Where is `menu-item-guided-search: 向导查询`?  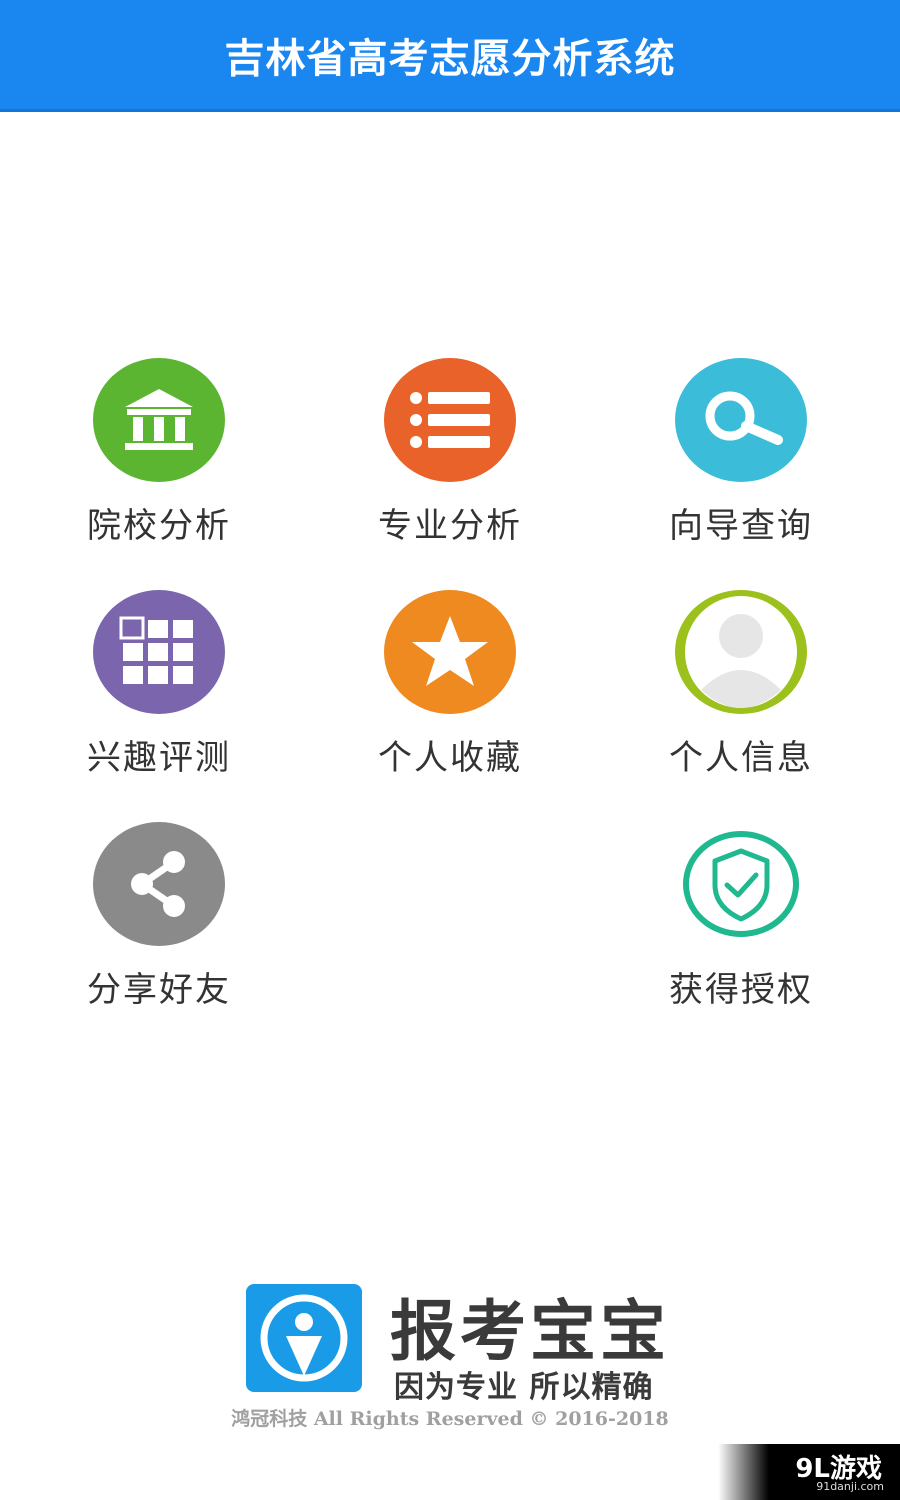
menu-item-guided-search: 向导查询 is located at coordinates (741, 458).